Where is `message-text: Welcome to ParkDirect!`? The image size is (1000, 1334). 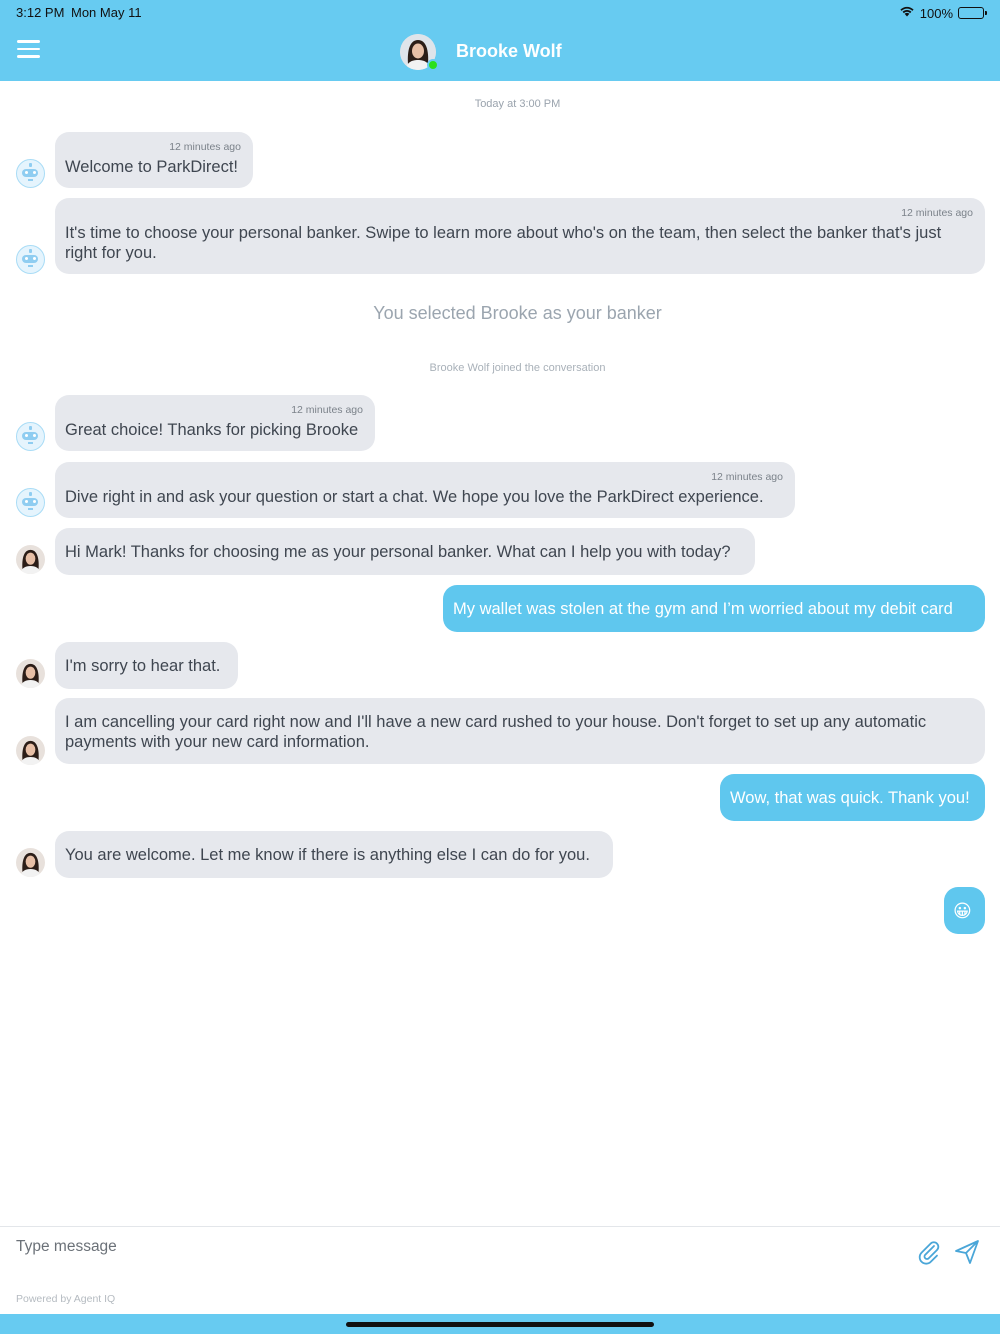
message-text: Welcome to ParkDirect! is located at coordinates (151, 167).